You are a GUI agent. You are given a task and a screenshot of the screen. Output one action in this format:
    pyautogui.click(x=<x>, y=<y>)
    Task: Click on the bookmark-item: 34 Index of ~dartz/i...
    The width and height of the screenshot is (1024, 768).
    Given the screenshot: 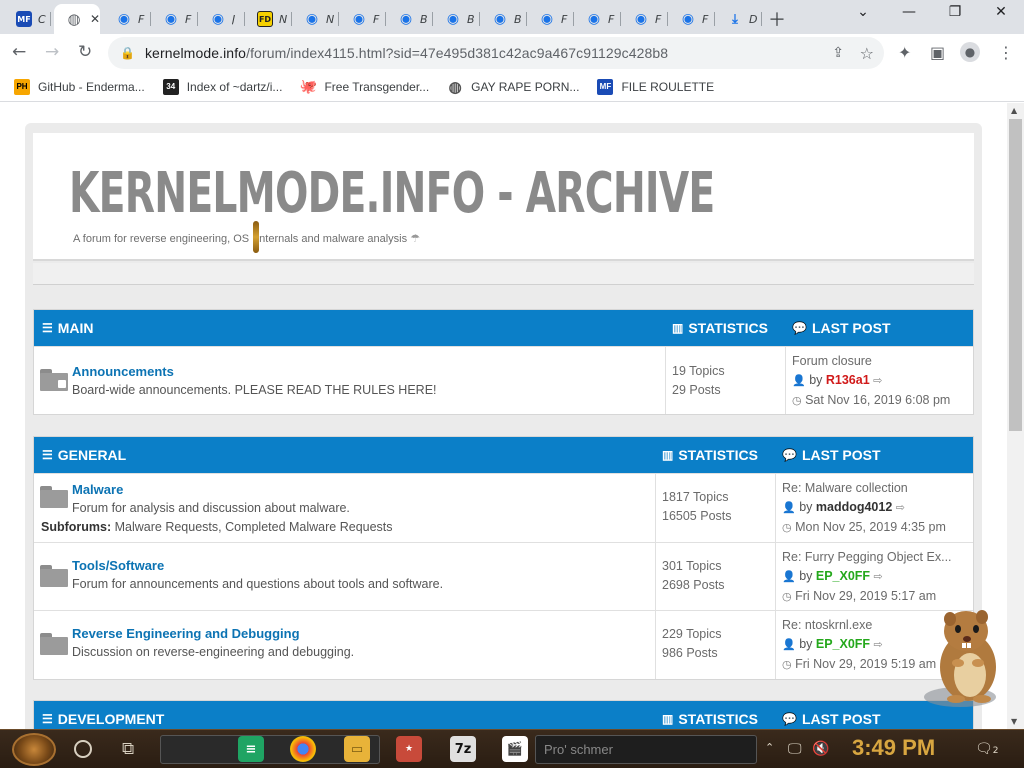 What is the action you would take?
    pyautogui.click(x=222, y=86)
    